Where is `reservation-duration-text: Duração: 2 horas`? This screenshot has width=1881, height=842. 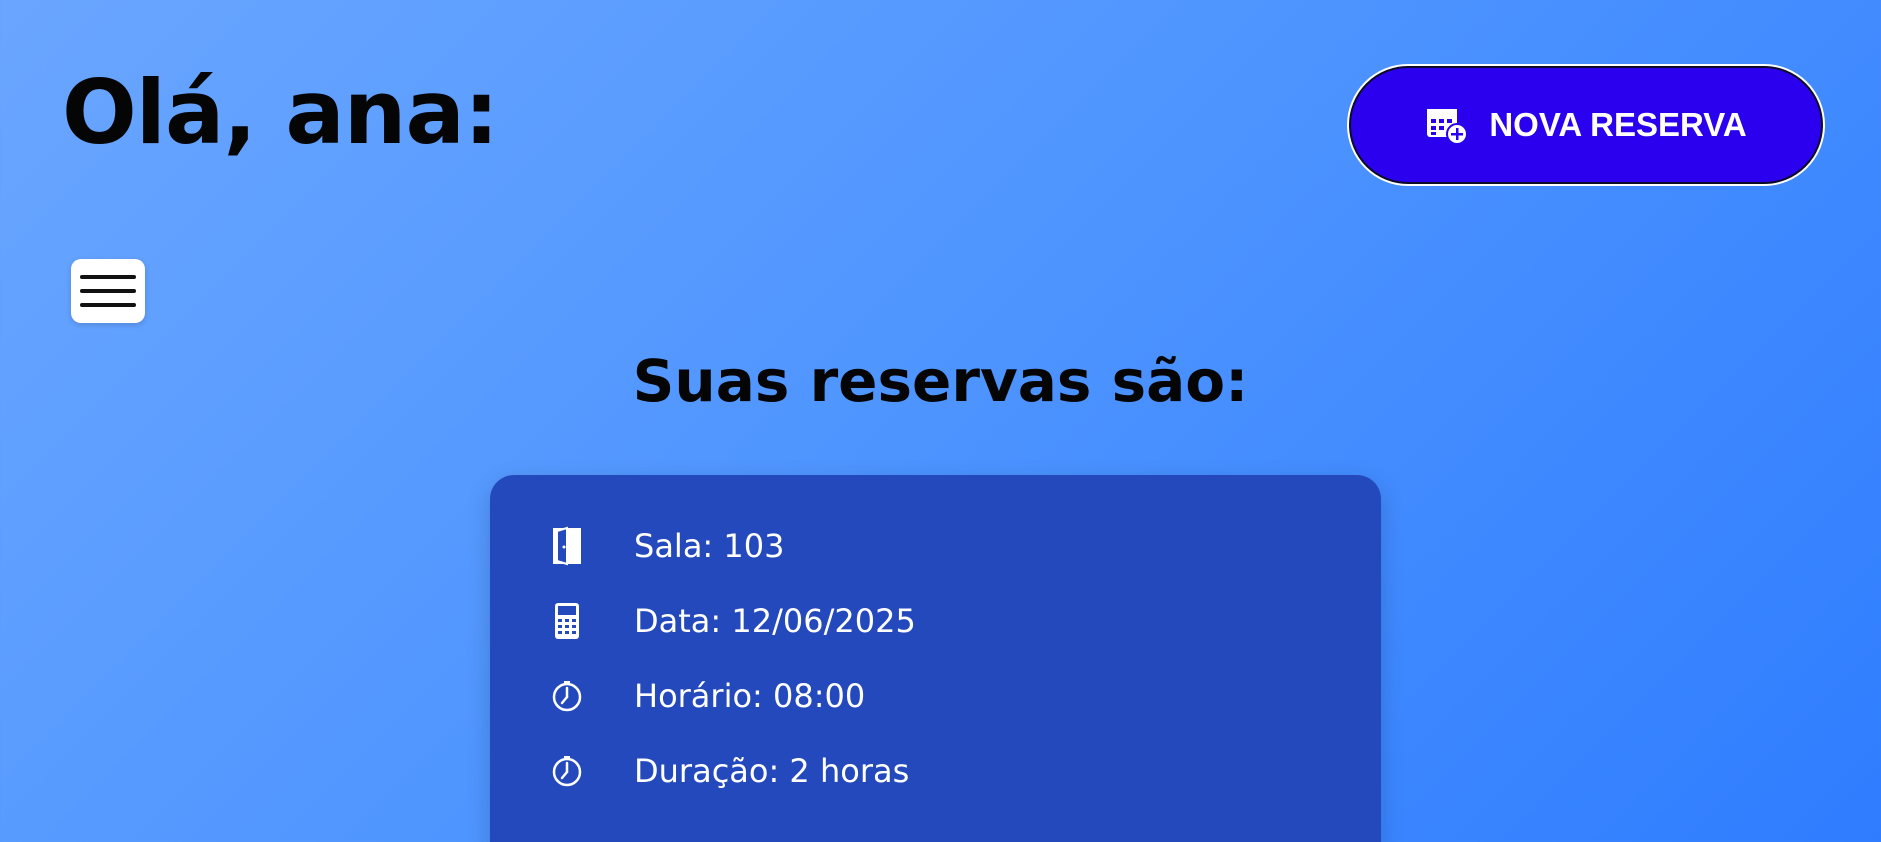
reservation-duration-text: Duração: 2 horas is located at coordinates (772, 771).